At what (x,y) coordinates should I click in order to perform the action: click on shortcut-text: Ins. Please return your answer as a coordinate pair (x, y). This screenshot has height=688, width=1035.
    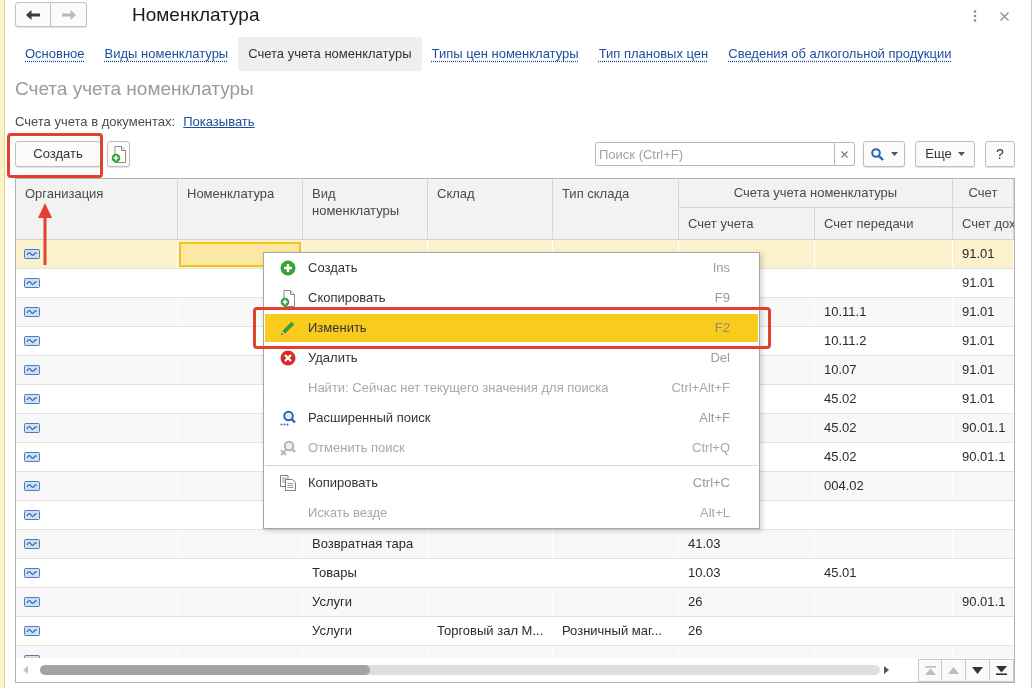
    Looking at the image, I should click on (721, 268).